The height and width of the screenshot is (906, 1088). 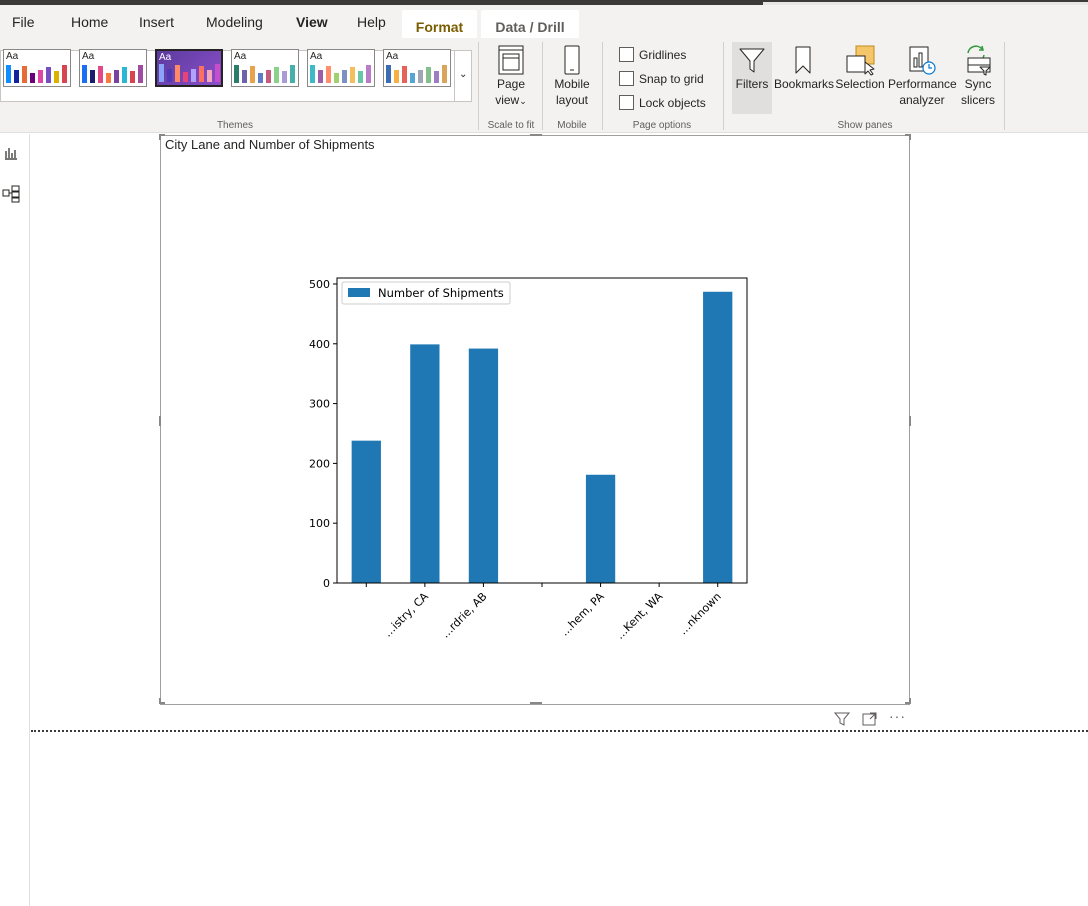 What do you see at coordinates (559, 731) in the screenshot?
I see `page-boundary-line` at bounding box center [559, 731].